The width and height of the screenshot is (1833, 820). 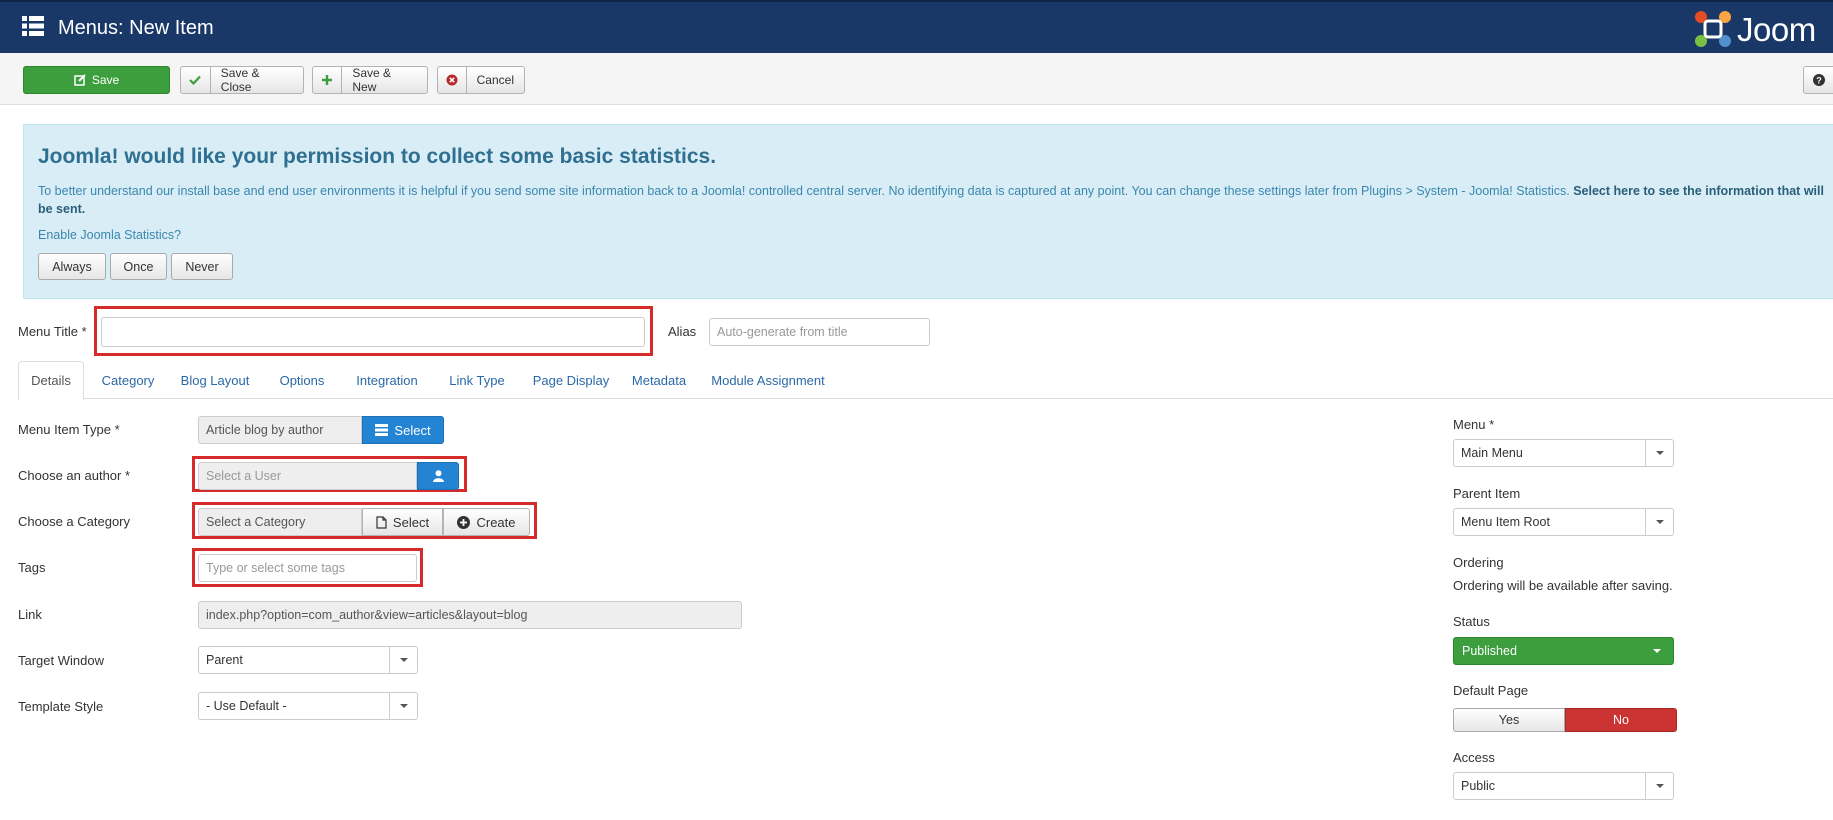 What do you see at coordinates (280, 430) in the screenshot?
I see `menu-item-type-field: Article blog by author` at bounding box center [280, 430].